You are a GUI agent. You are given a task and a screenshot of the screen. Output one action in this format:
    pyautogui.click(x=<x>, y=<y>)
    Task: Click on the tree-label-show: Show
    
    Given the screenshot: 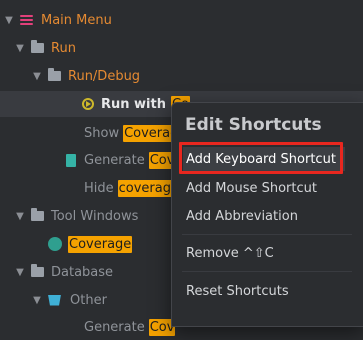 What is the action you would take?
    pyautogui.click(x=102, y=133)
    